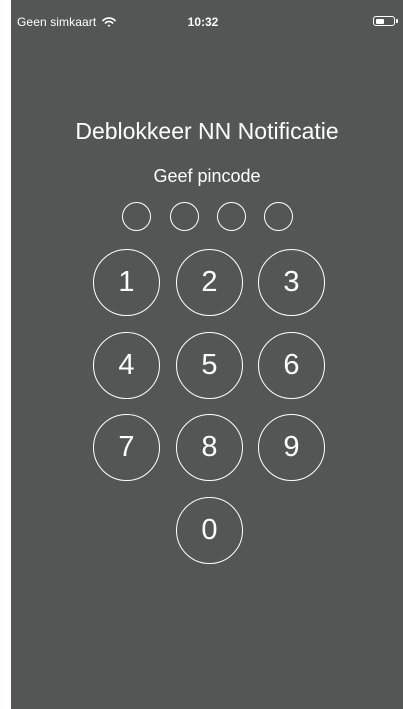 The width and height of the screenshot is (403, 709). What do you see at coordinates (209, 530) in the screenshot?
I see `key-0: 0` at bounding box center [209, 530].